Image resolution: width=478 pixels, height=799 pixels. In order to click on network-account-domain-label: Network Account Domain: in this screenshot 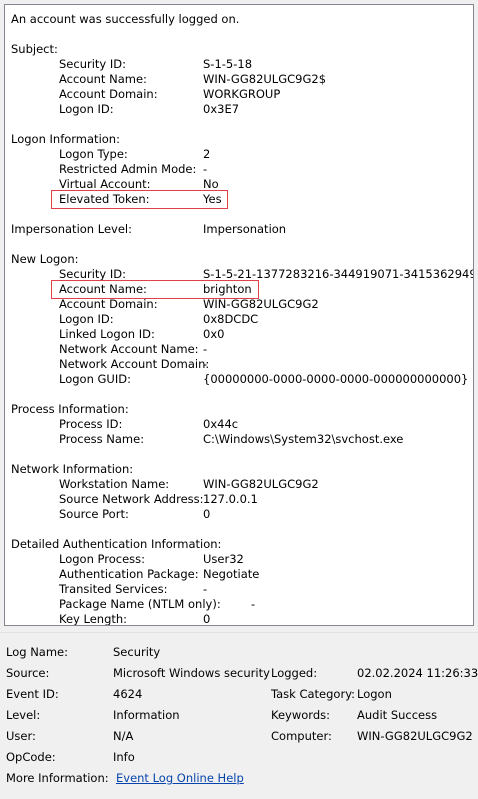, I will do `click(134, 364)`.